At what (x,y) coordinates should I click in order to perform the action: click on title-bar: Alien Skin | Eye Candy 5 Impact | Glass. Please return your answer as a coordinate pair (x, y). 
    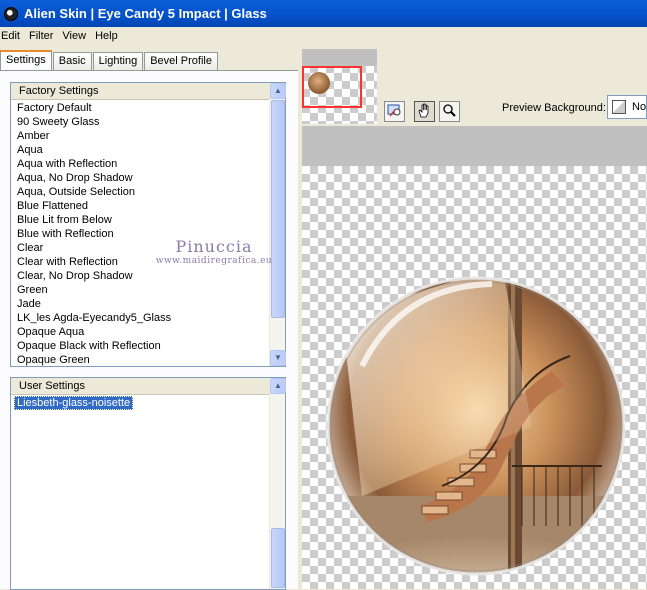
    Looking at the image, I should click on (323, 13).